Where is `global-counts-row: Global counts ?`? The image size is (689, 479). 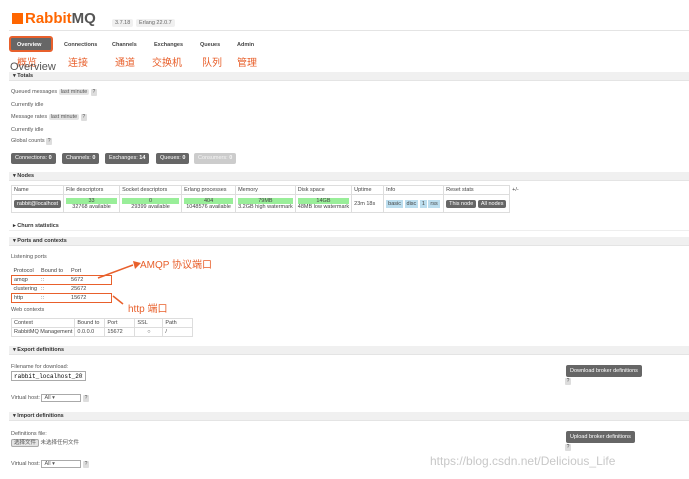
global-counts-row: Global counts ? is located at coordinates (32, 141).